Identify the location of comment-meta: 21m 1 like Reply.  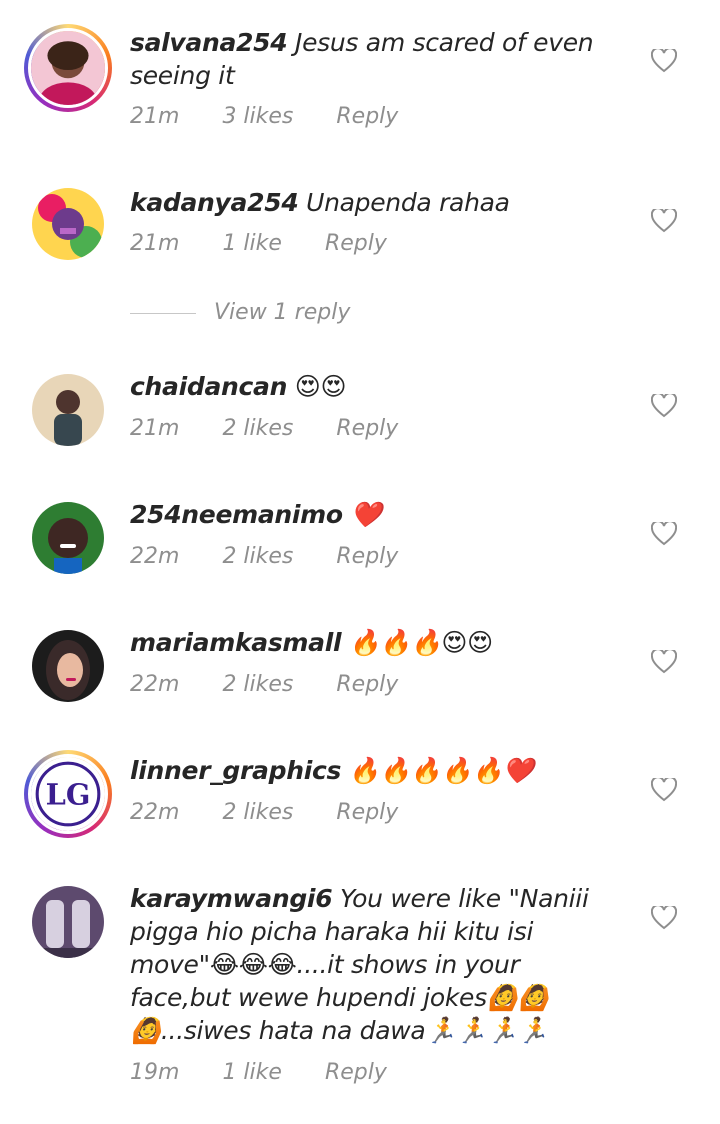
(276, 243).